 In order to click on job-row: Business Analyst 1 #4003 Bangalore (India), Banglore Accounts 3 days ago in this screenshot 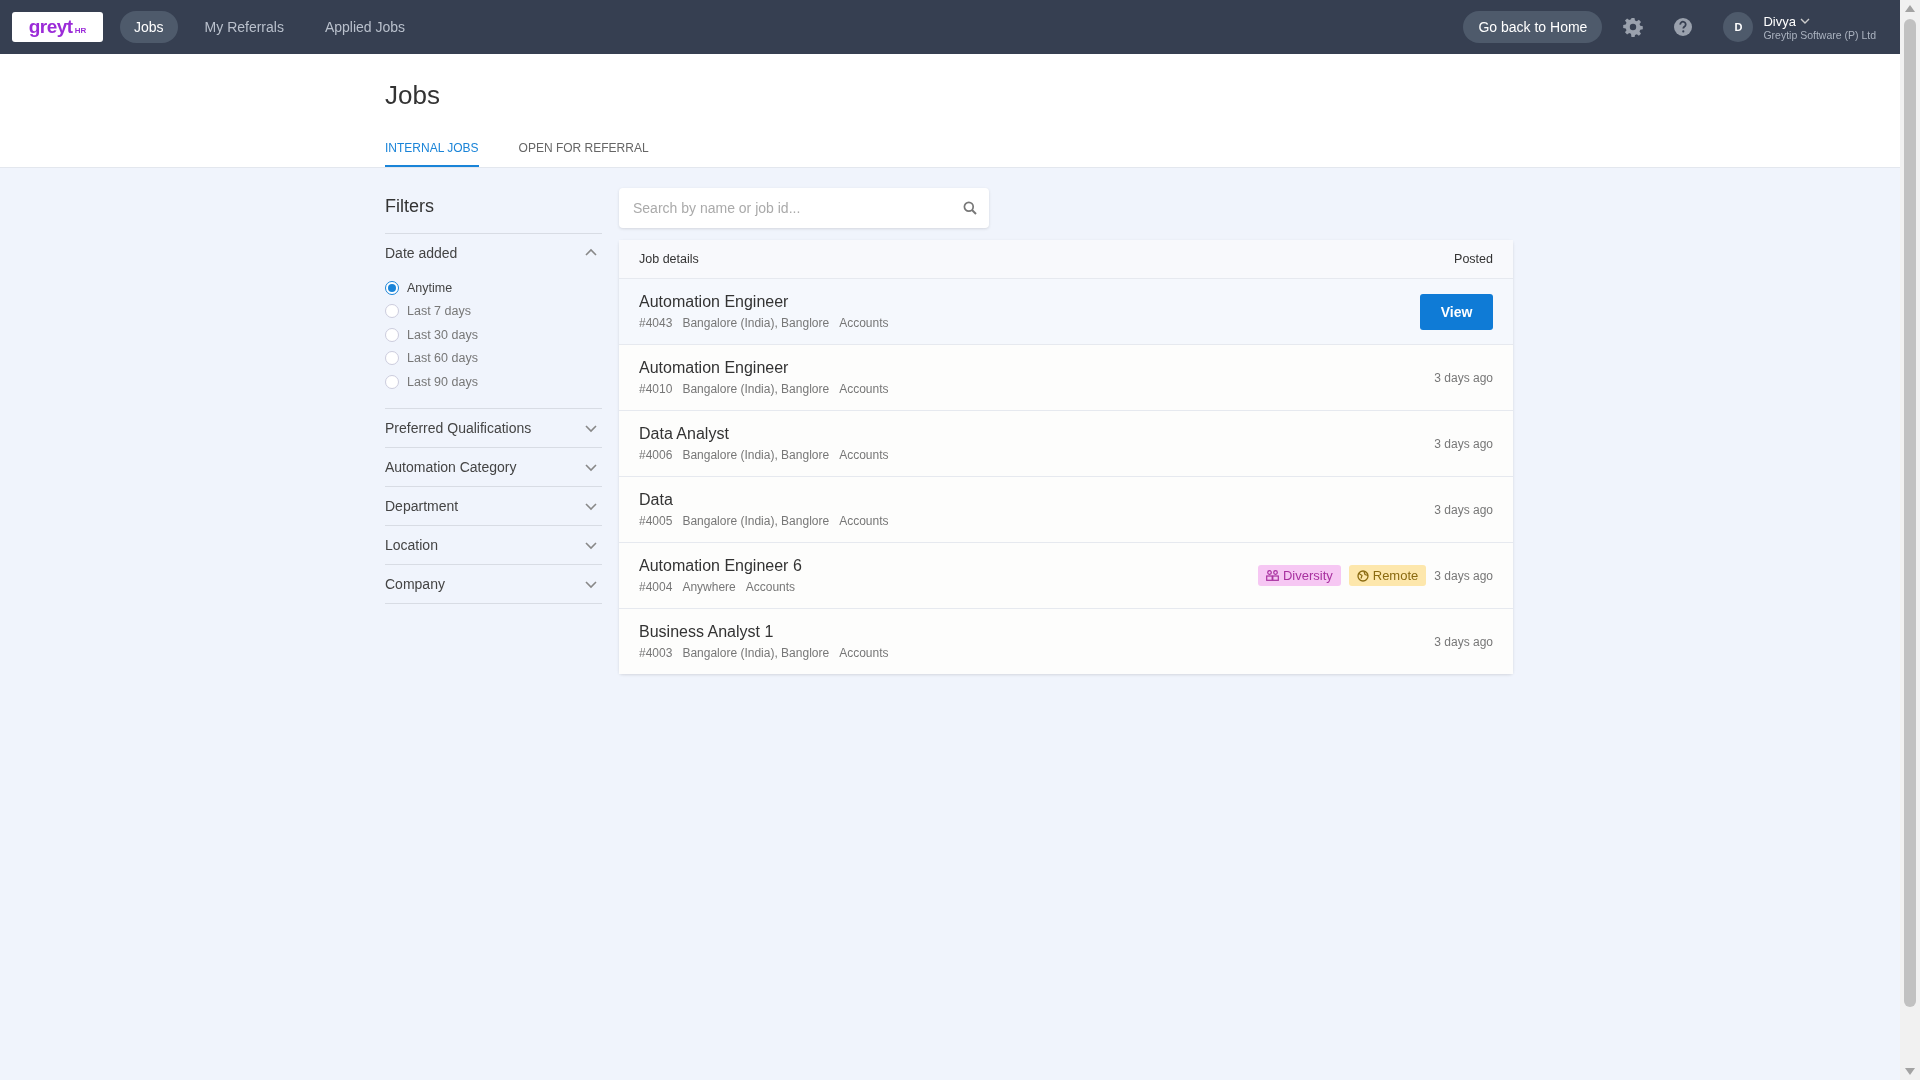, I will do `click(1066, 641)`.